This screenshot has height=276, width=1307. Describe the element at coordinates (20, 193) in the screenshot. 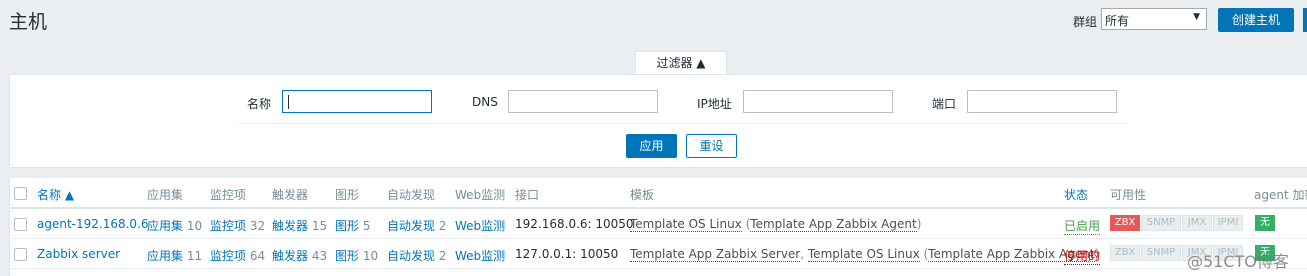

I see `select-all-checkbox` at that location.